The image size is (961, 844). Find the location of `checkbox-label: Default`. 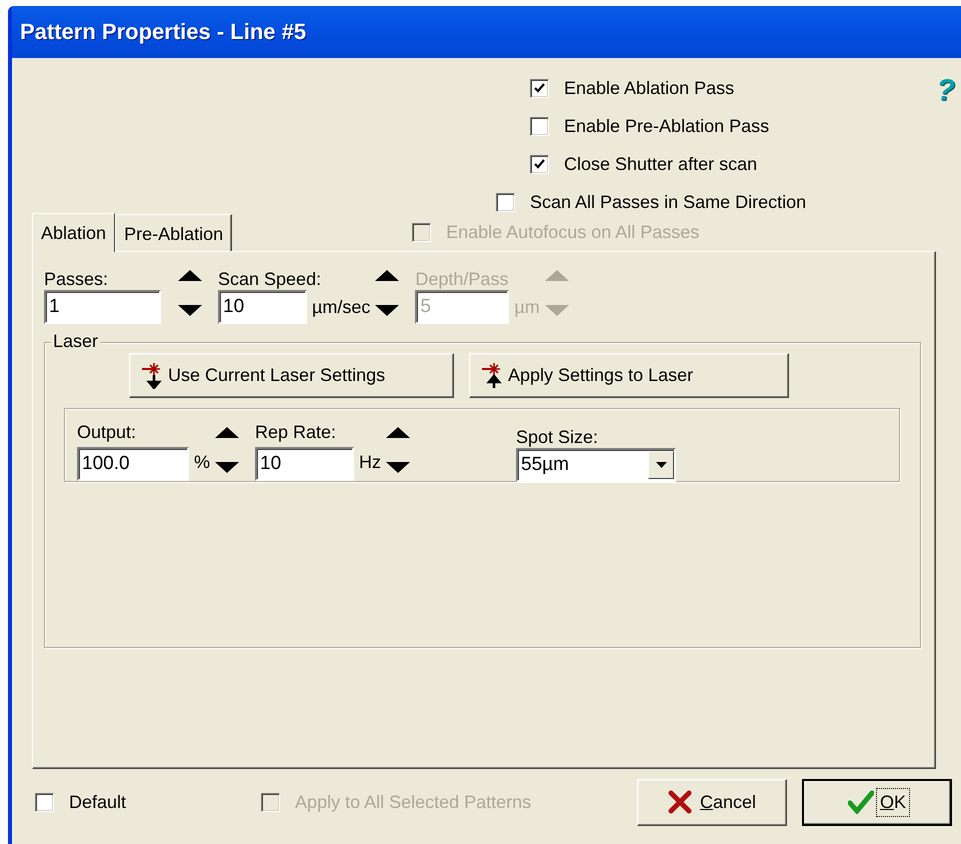

checkbox-label: Default is located at coordinates (97, 802).